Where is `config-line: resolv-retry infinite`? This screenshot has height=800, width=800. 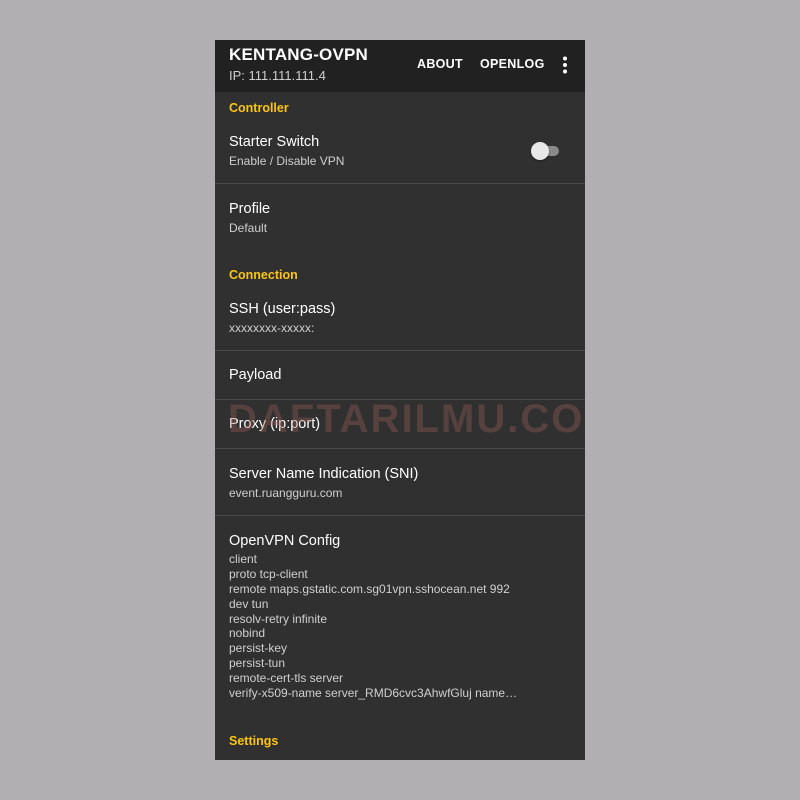
config-line: resolv-retry infinite is located at coordinates (278, 618).